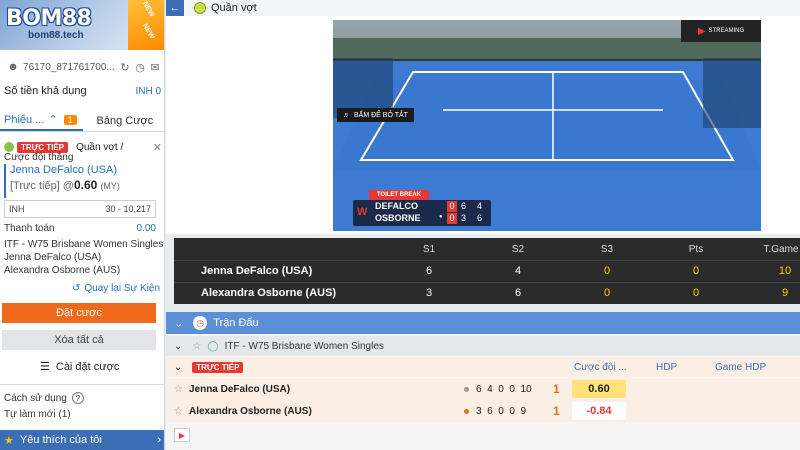  Describe the element at coordinates (140, 67) in the screenshot. I see `history-icon: ◷` at that location.